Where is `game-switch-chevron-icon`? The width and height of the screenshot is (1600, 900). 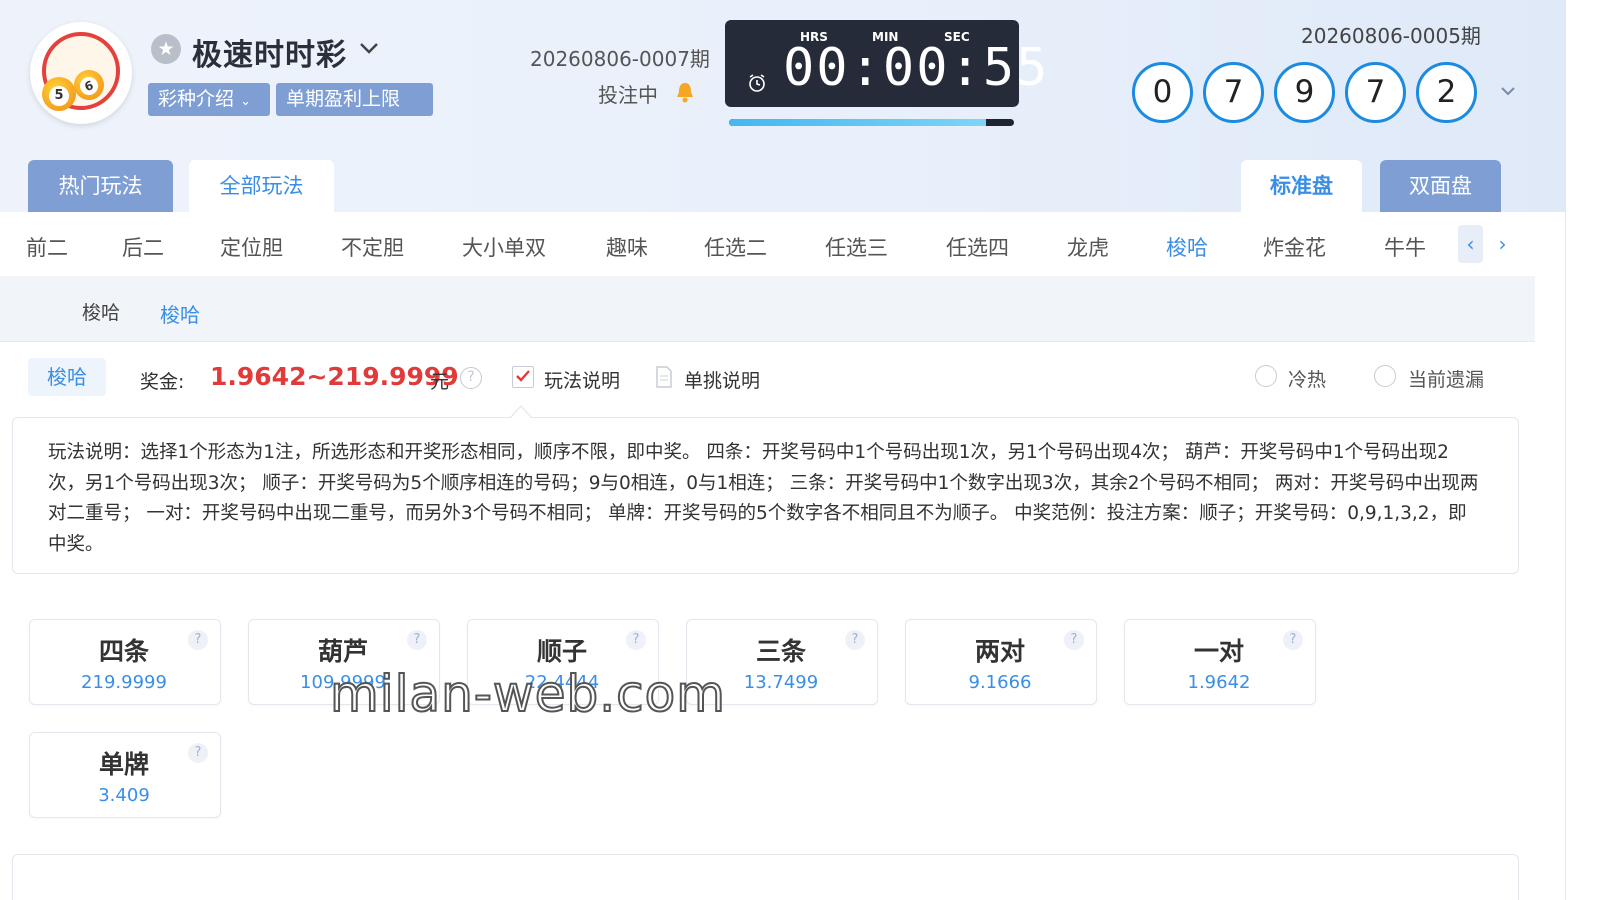
game-switch-chevron-icon is located at coordinates (369, 48).